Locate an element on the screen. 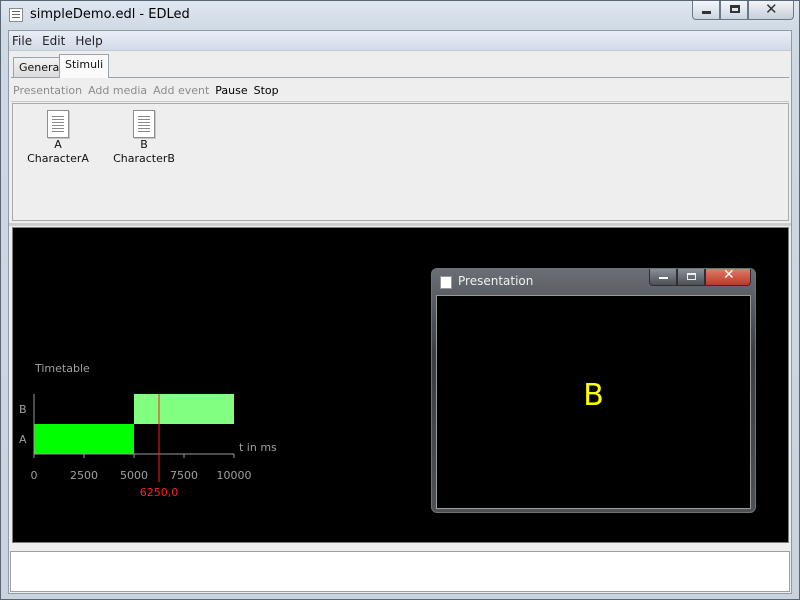 This screenshot has height=600, width=800. presentation-close-button: ✕ is located at coordinates (728, 276).